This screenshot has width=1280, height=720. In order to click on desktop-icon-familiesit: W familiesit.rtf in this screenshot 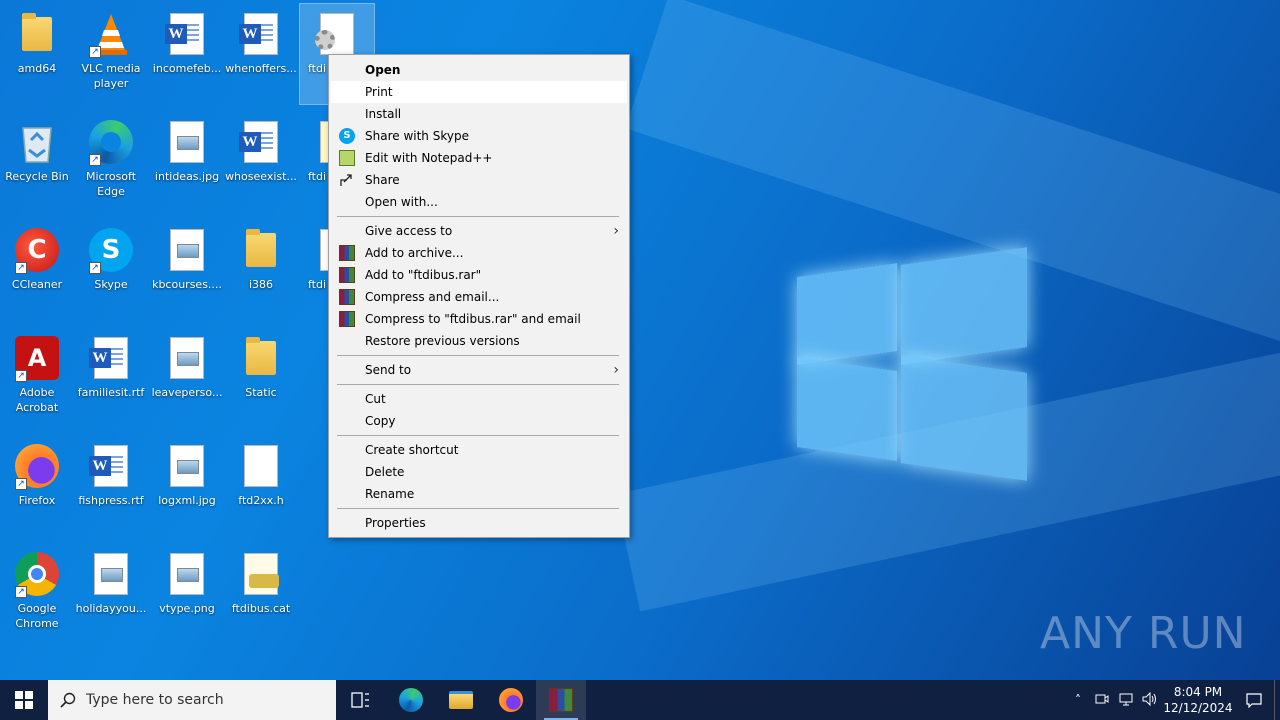, I will do `click(111, 378)`.